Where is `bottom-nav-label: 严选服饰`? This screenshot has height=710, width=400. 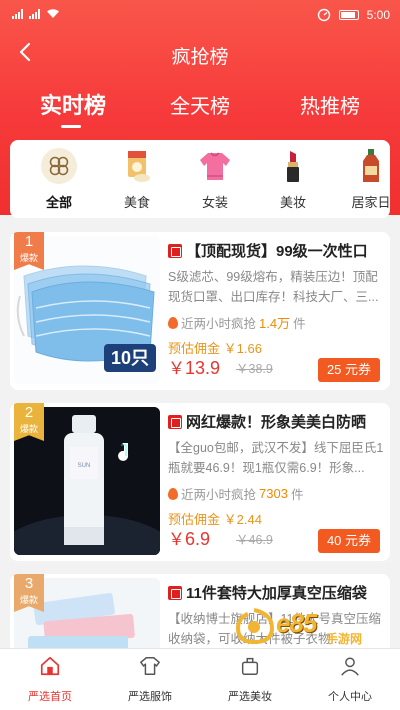 bottom-nav-label: 严选服饰 is located at coordinates (150, 697).